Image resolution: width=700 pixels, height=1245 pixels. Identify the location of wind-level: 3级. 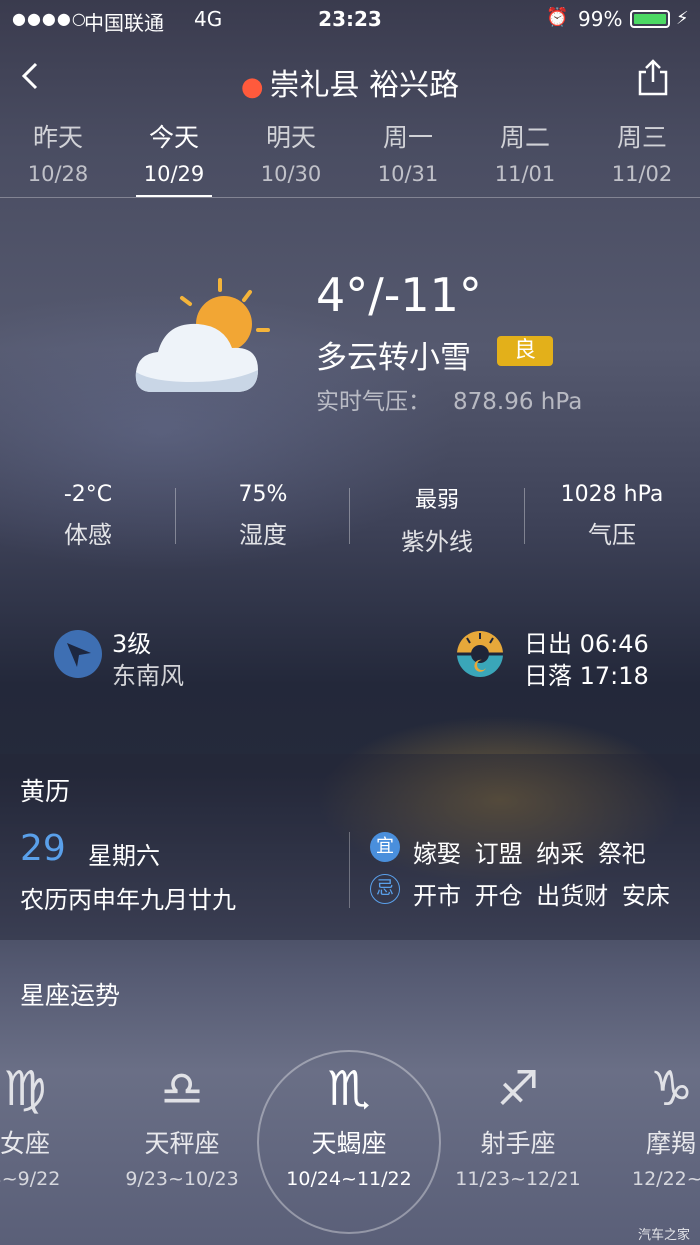
(132, 644).